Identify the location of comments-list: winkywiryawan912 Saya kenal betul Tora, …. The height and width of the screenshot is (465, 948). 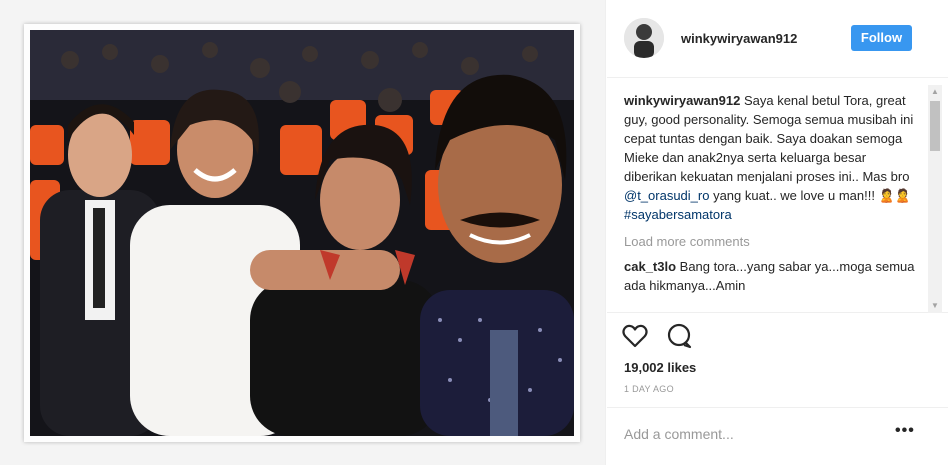
(772, 200).